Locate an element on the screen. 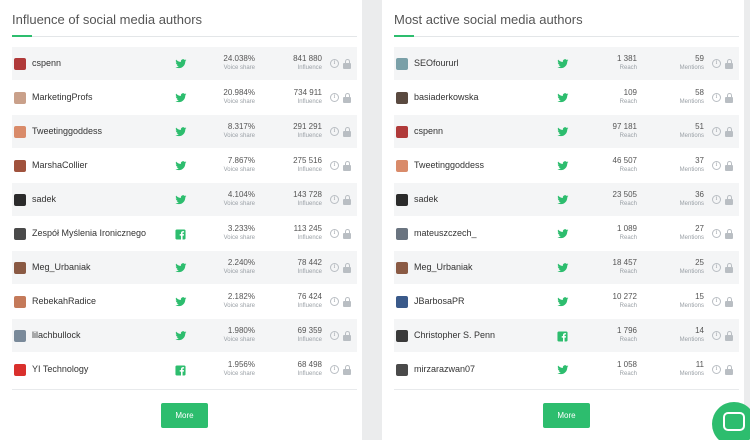  author-name: mirzarazwan07 is located at coordinates (444, 369).